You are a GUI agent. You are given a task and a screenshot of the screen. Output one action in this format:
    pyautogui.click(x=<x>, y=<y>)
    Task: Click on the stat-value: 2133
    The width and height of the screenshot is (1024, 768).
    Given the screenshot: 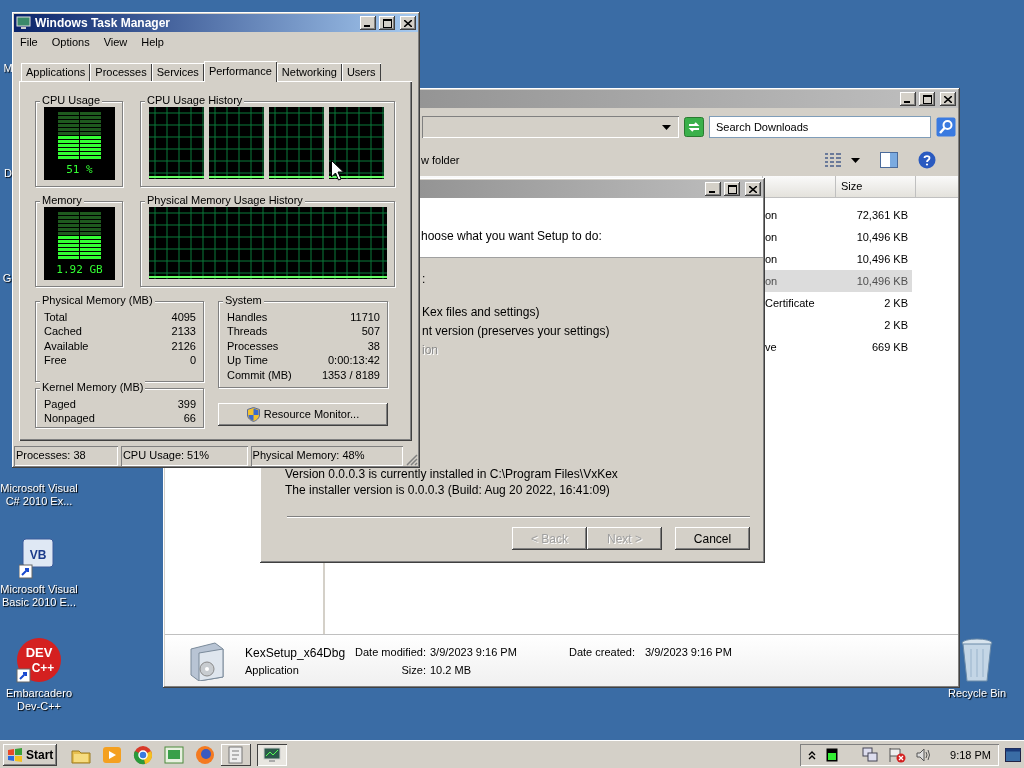 What is the action you would take?
    pyautogui.click(x=183, y=331)
    